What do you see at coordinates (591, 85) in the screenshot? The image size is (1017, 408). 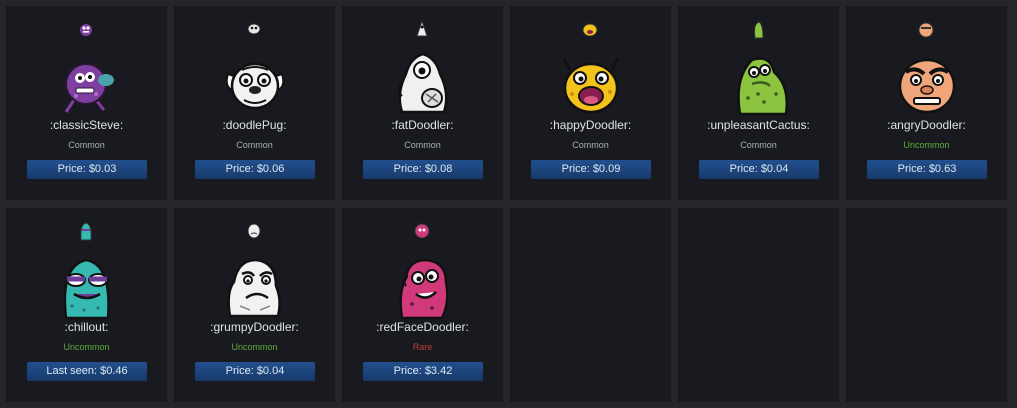 I see `happy-doodler-emoticon-icon` at bounding box center [591, 85].